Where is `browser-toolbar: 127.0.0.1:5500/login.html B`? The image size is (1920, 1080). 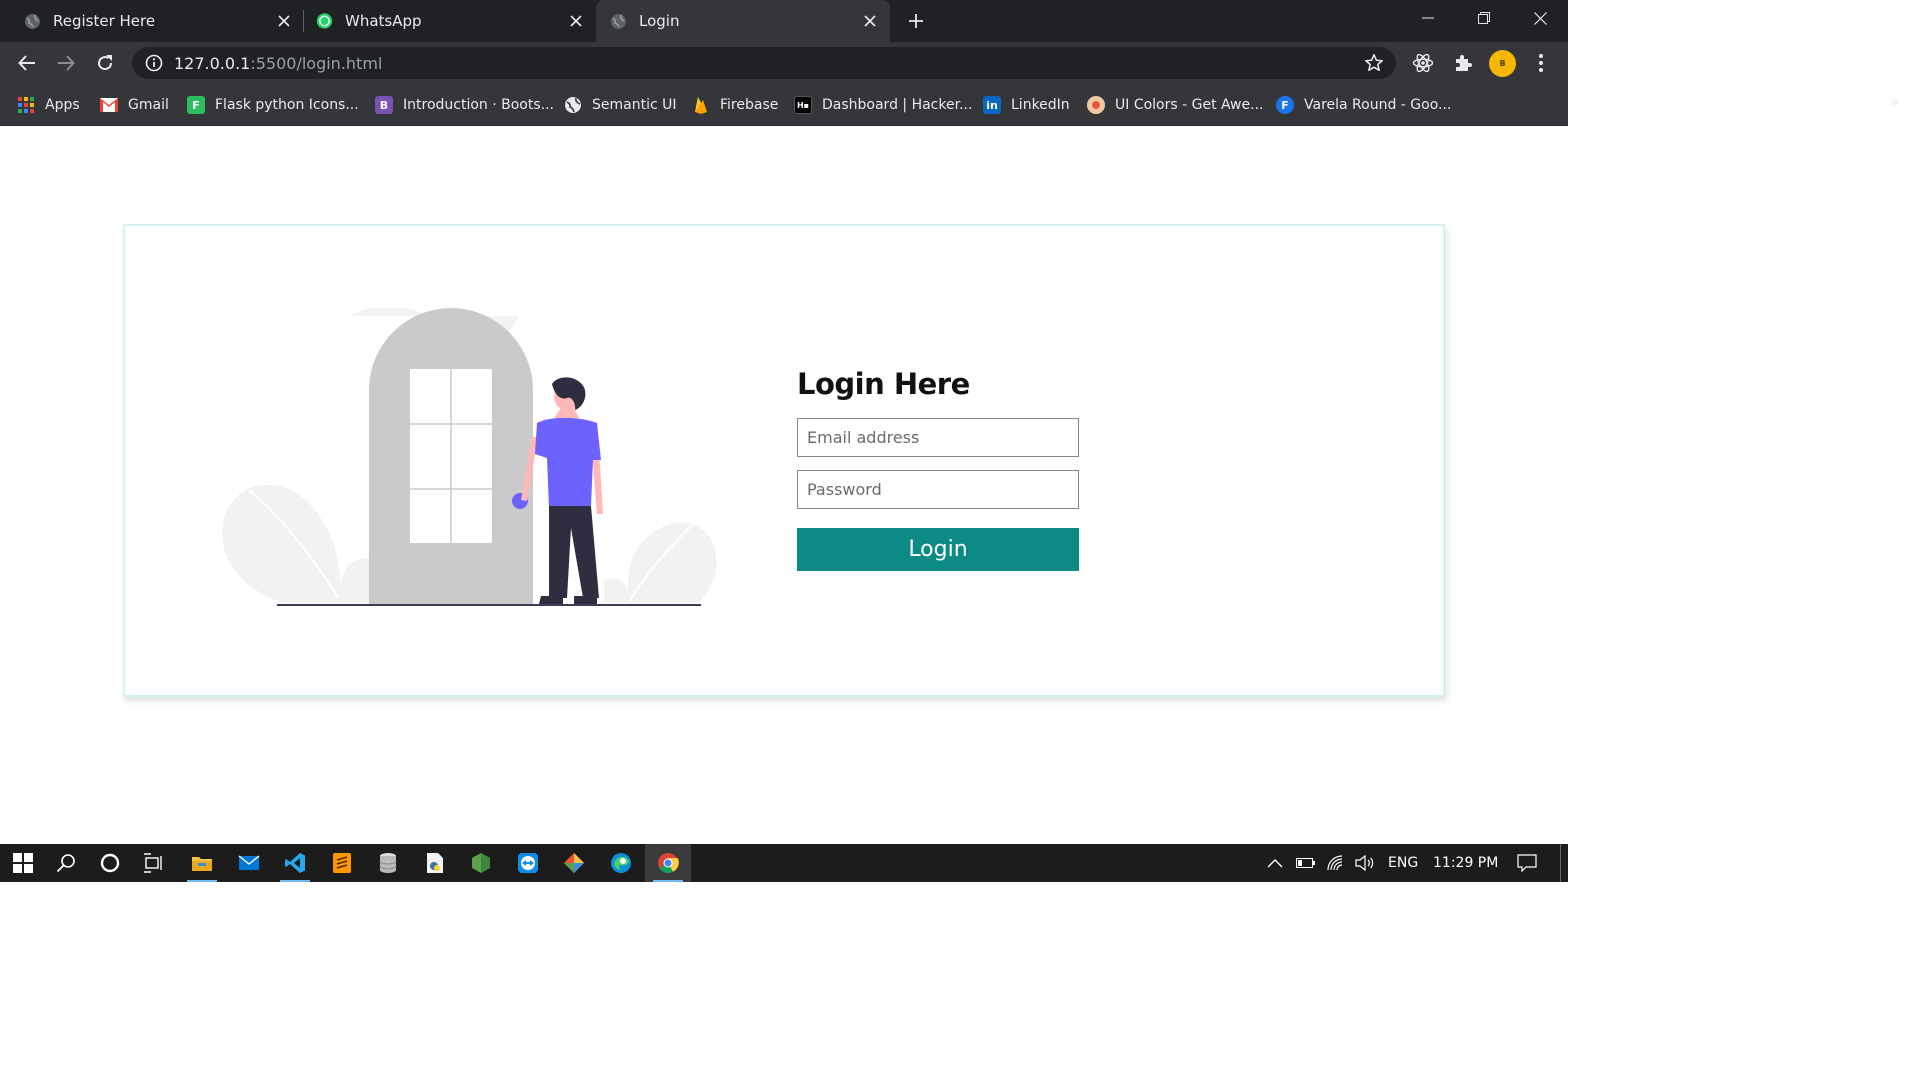
browser-toolbar: 127.0.0.1:5500/login.html B is located at coordinates (784, 63).